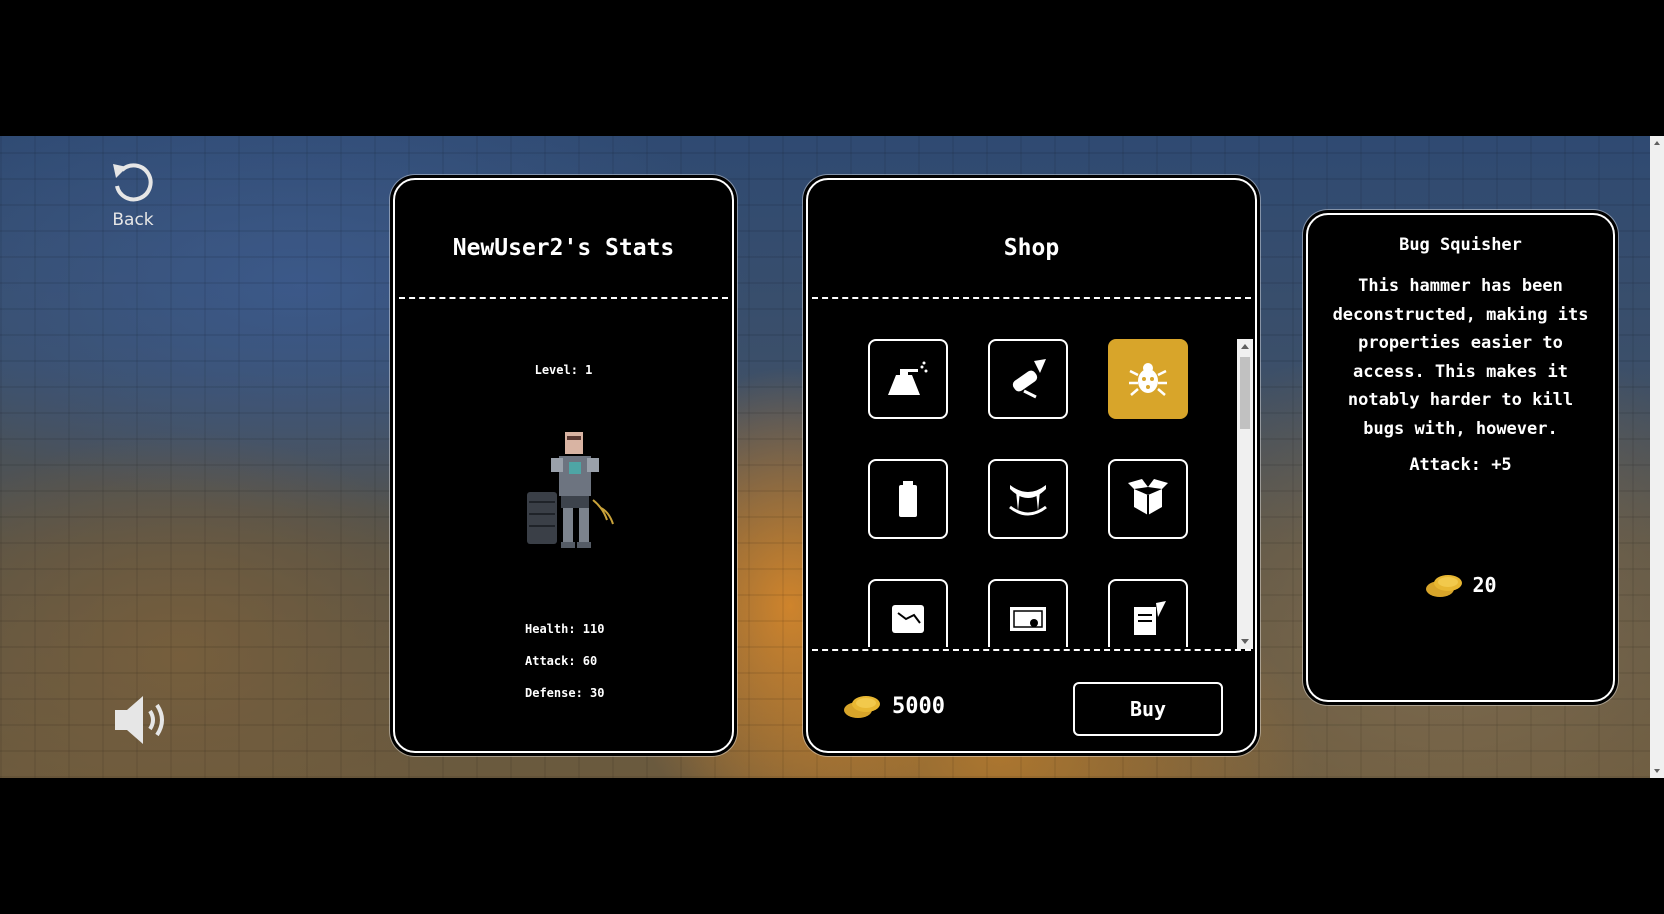 Image resolution: width=1664 pixels, height=914 pixels. What do you see at coordinates (565, 693) in the screenshot?
I see `defense-stat: Defense: 30` at bounding box center [565, 693].